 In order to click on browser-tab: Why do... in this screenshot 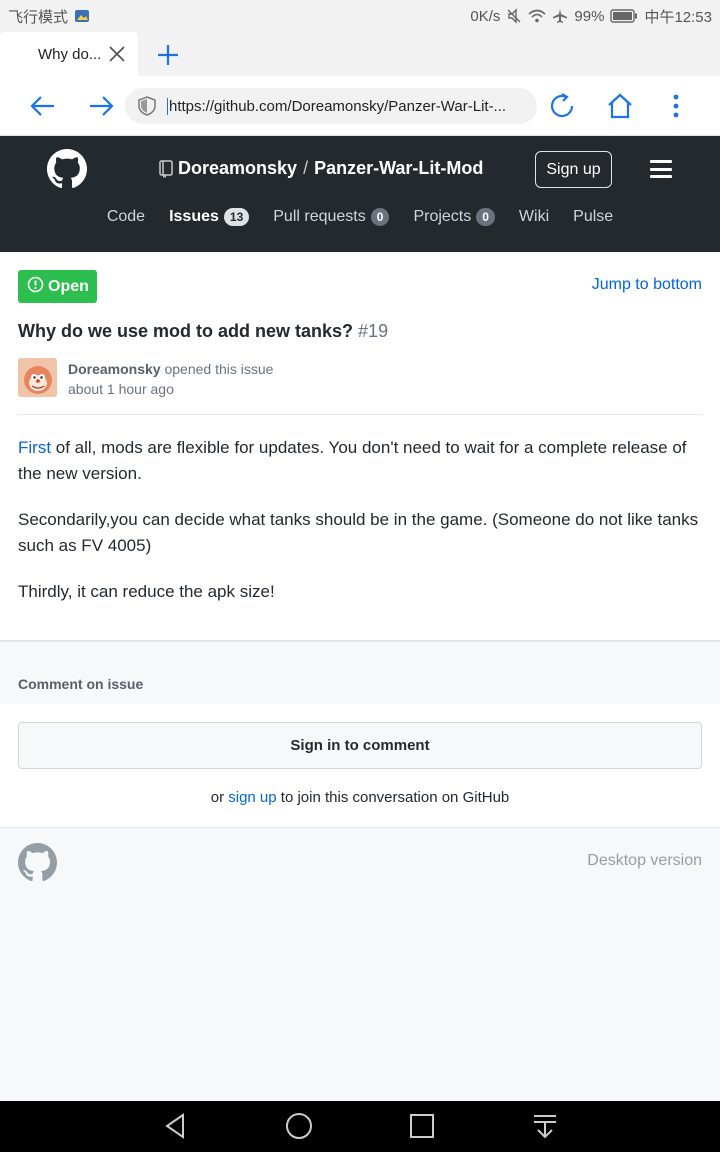, I will do `click(69, 54)`.